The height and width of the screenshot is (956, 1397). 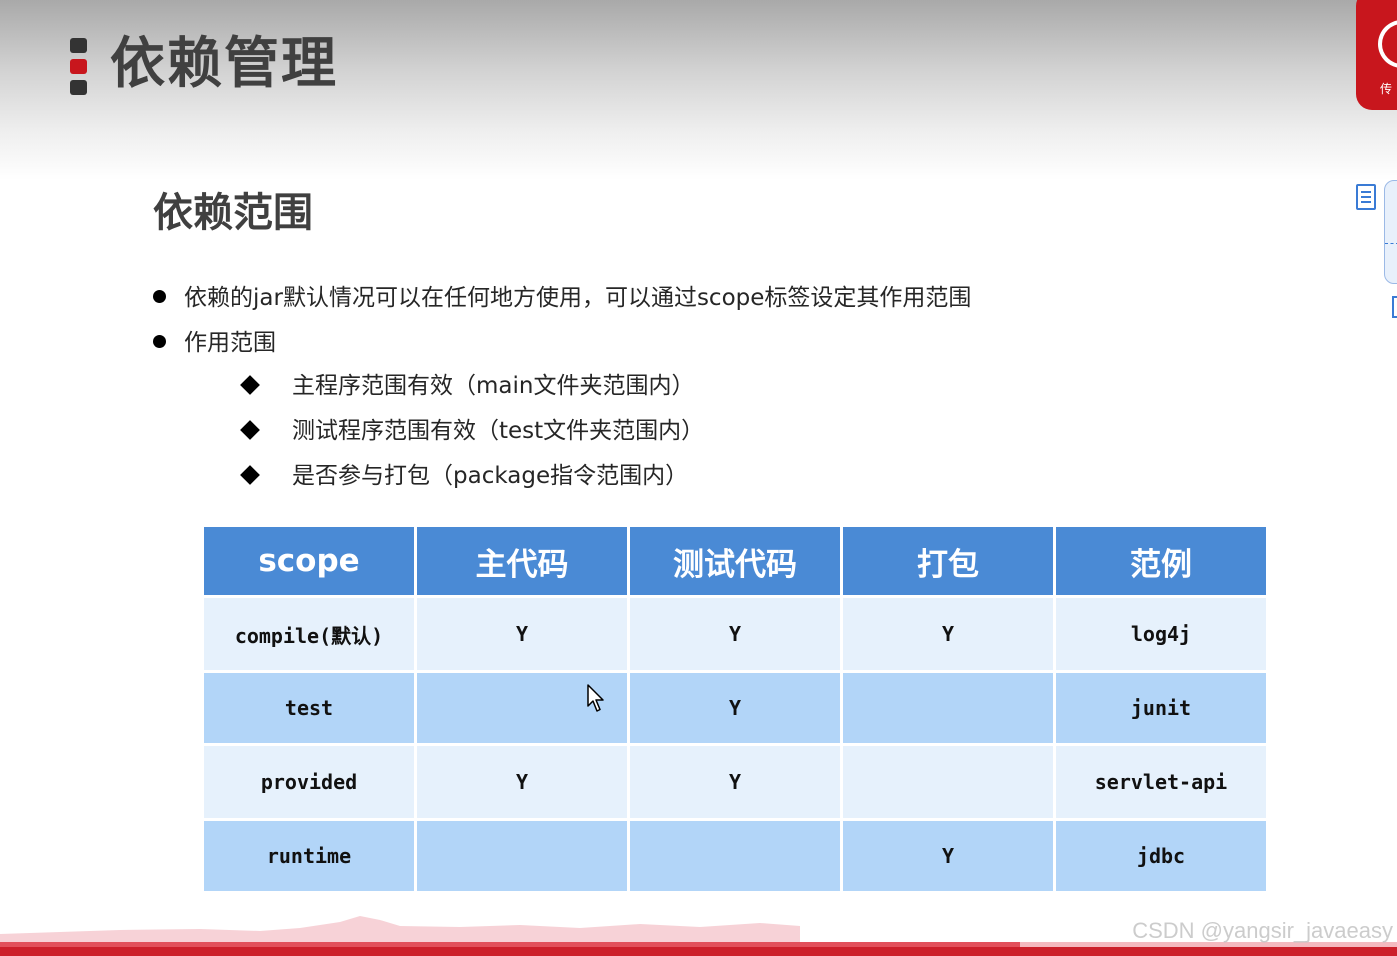 What do you see at coordinates (1262, 930) in the screenshot?
I see `watermark: CSDN @yangsir_javaeasy` at bounding box center [1262, 930].